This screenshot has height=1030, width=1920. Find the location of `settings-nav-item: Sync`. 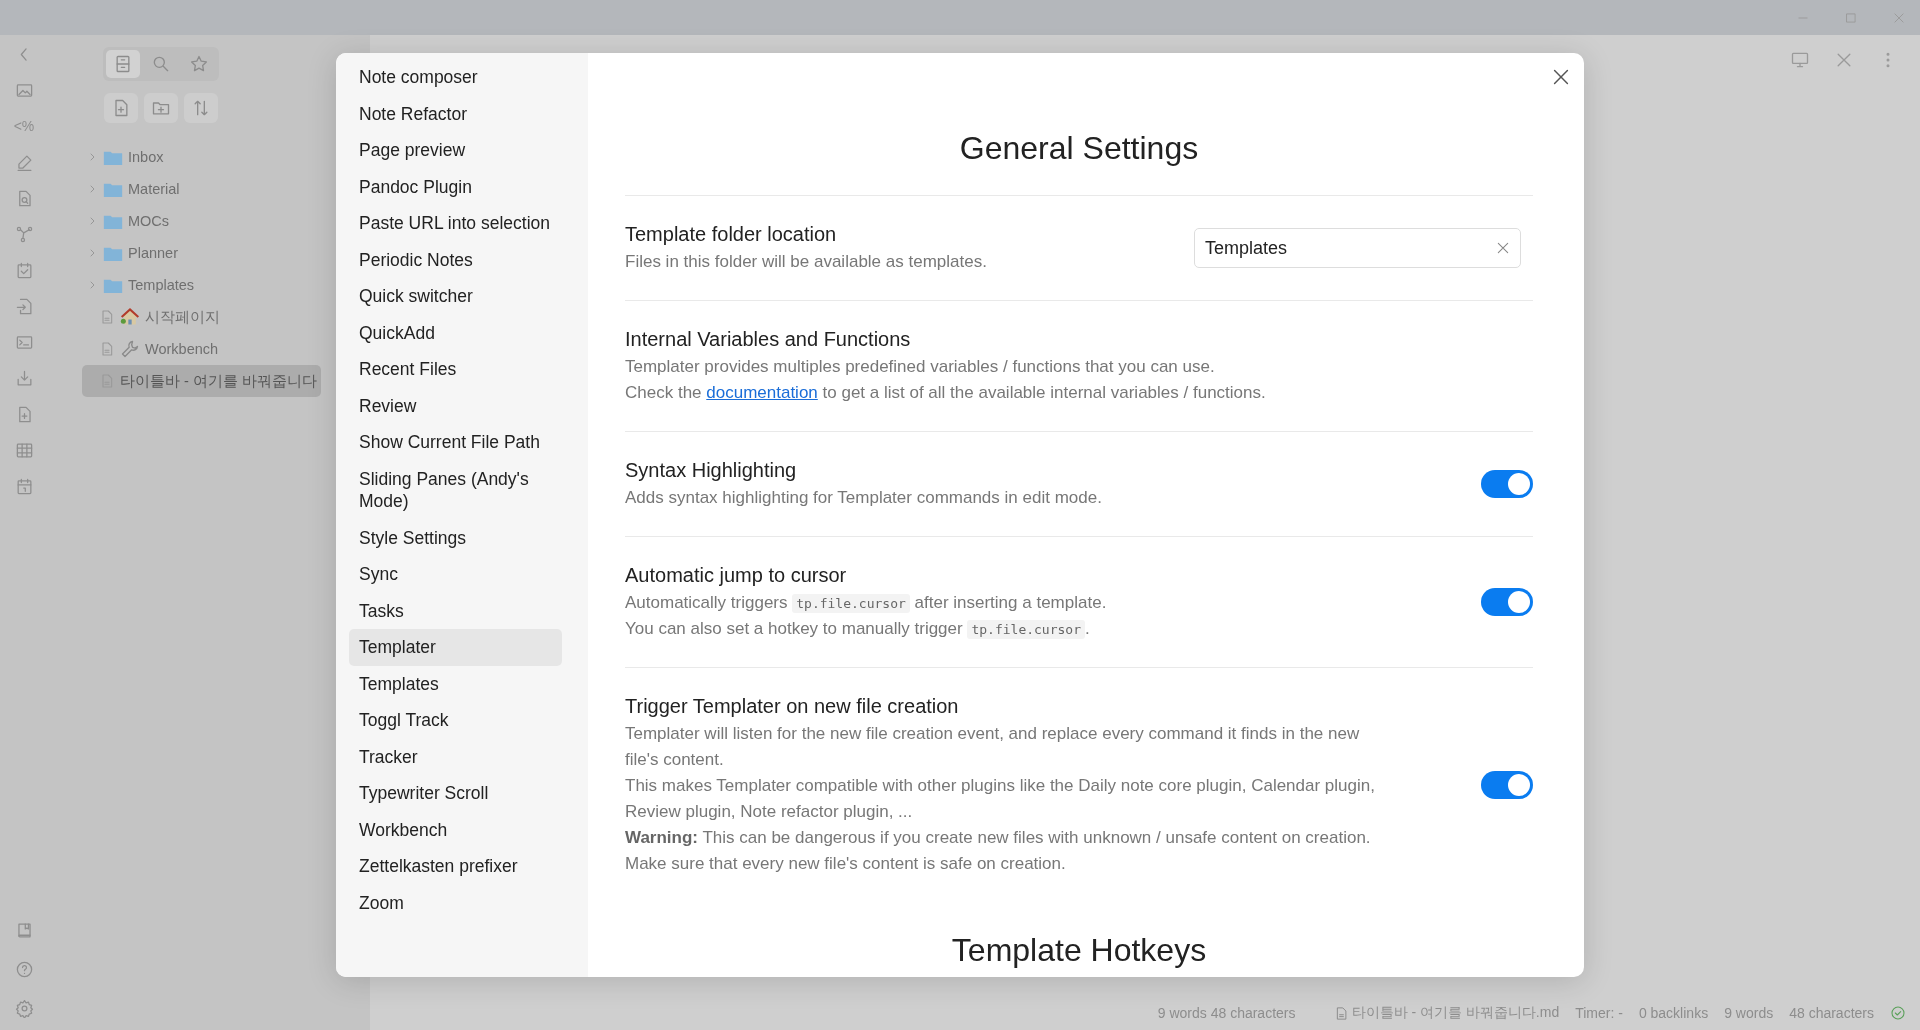

settings-nav-item: Sync is located at coordinates (455, 574).